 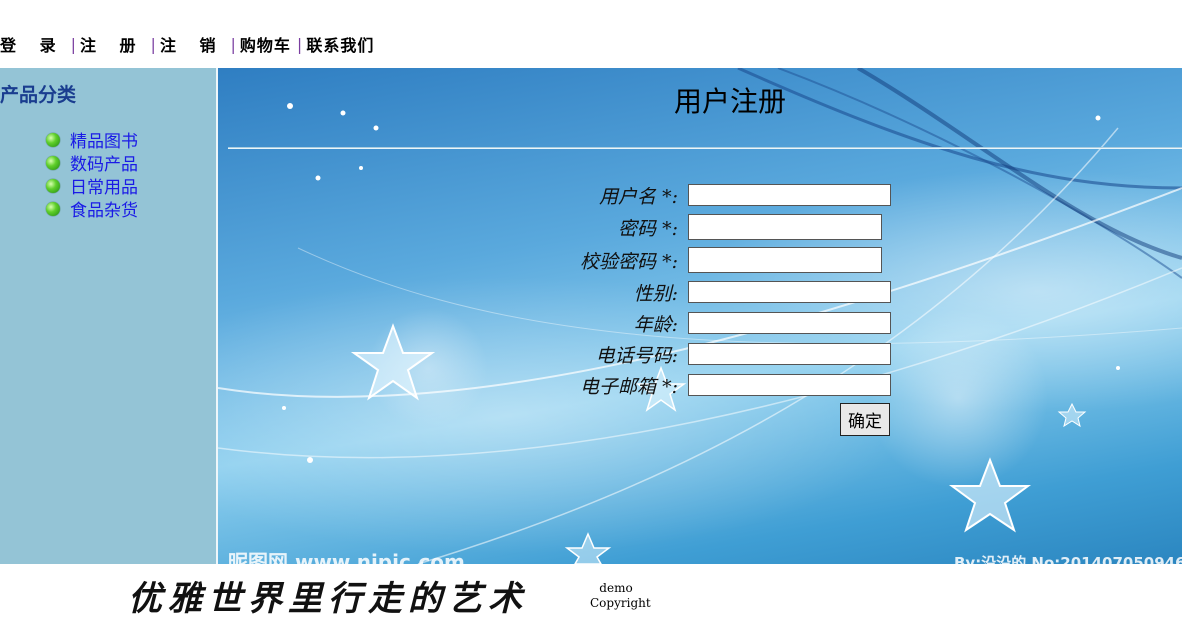 I want to click on category-item-daily: 日常用品, so click(x=92, y=185).